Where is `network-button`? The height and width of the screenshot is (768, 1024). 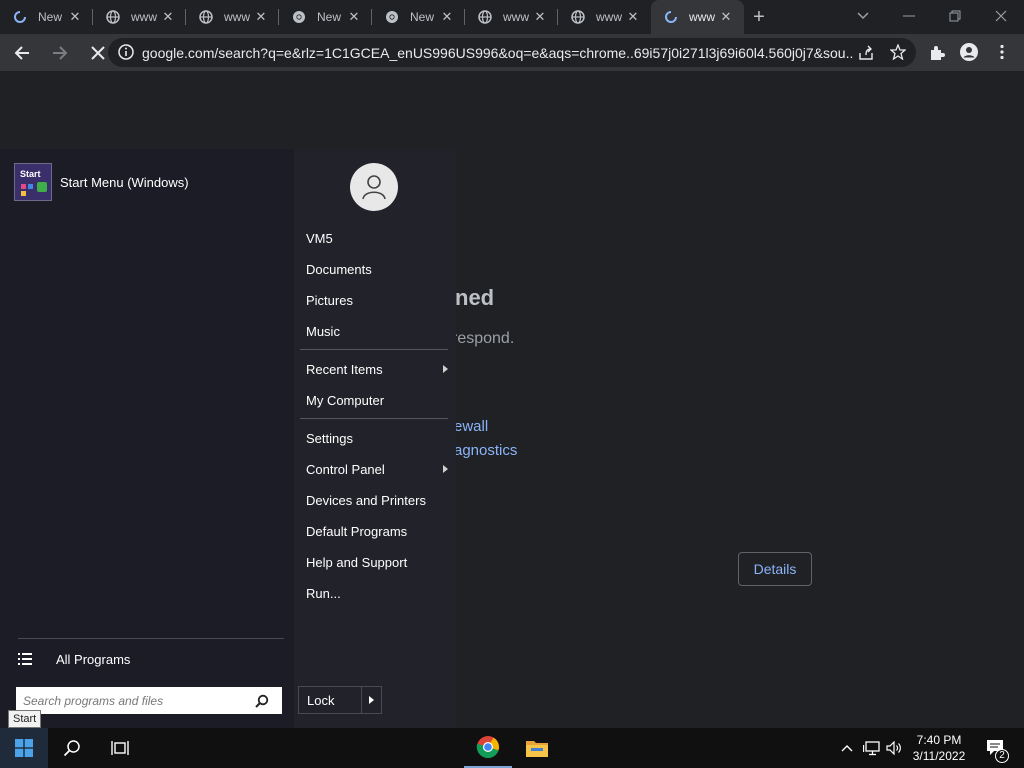 network-button is located at coordinates (871, 748).